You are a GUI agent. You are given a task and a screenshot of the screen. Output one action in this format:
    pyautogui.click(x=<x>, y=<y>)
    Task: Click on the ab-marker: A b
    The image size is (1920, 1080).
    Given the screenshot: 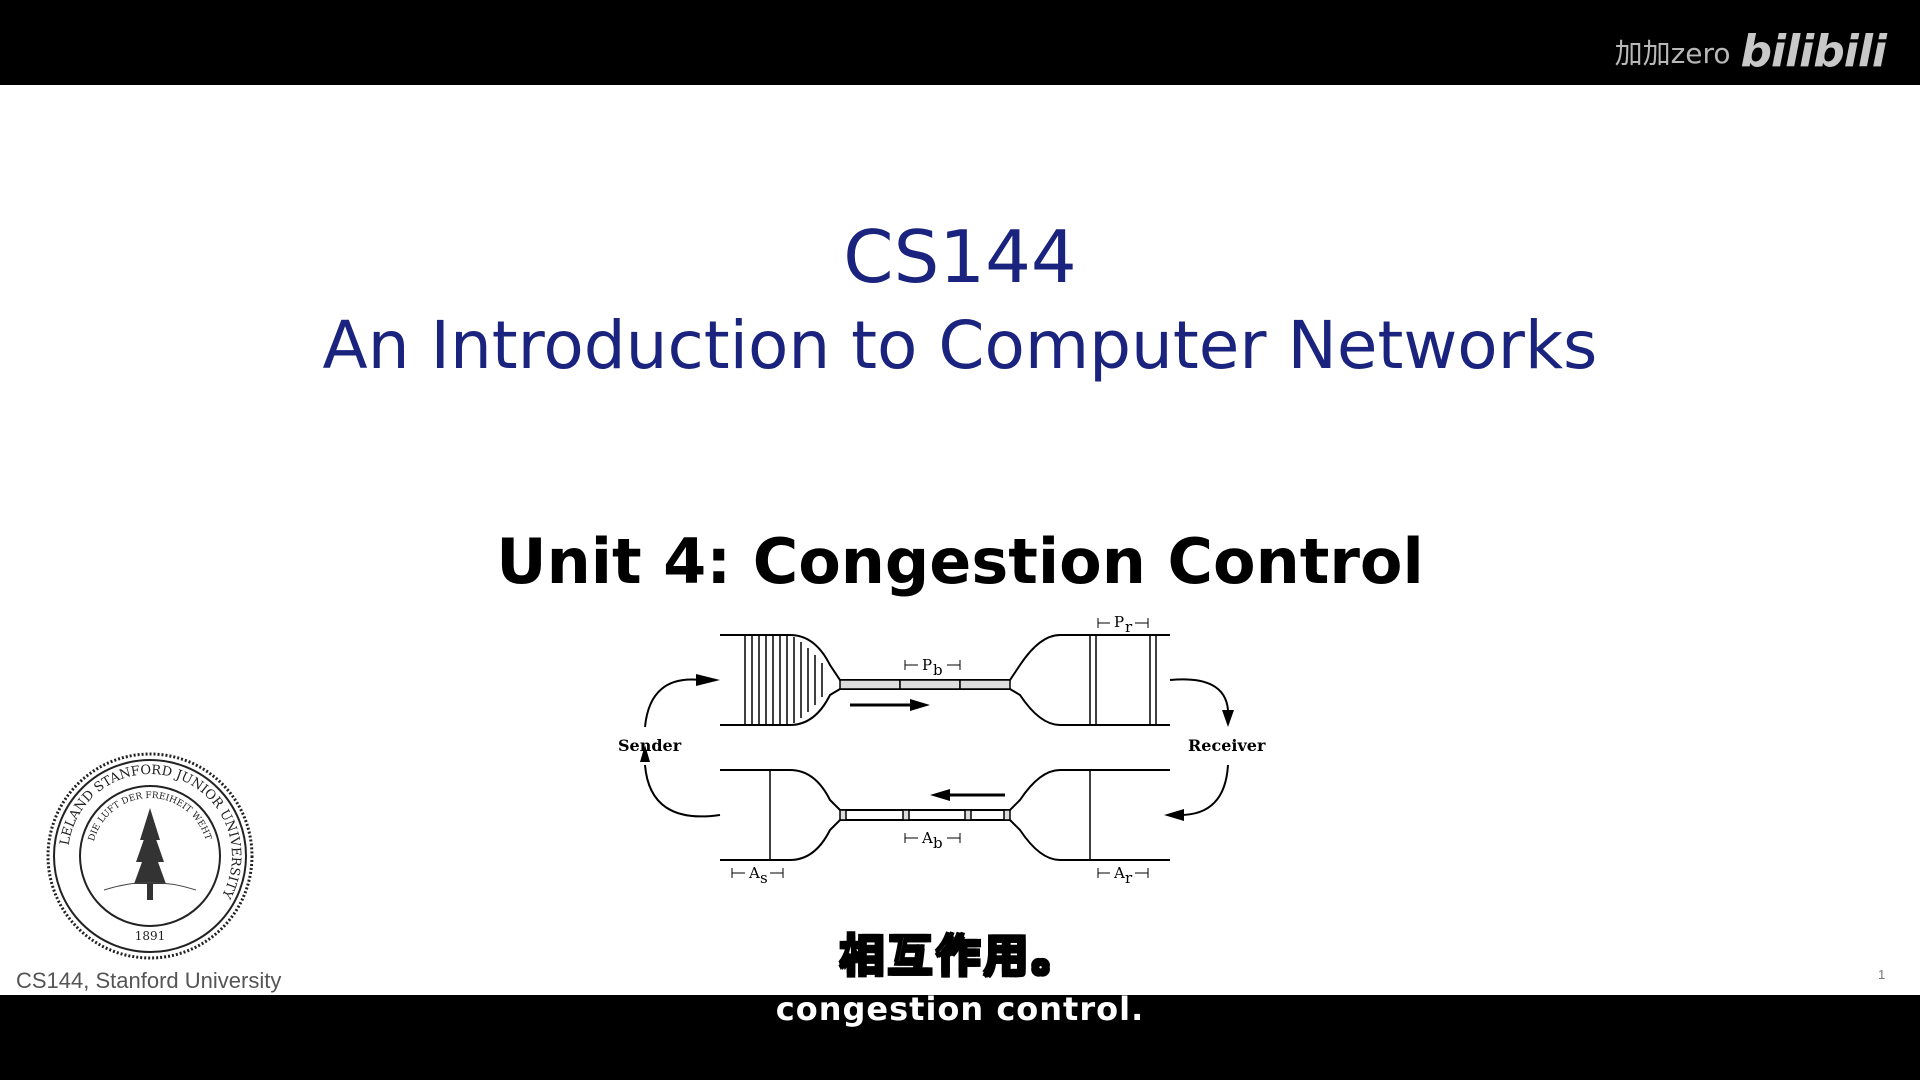 What is the action you would take?
    pyautogui.click(x=932, y=840)
    